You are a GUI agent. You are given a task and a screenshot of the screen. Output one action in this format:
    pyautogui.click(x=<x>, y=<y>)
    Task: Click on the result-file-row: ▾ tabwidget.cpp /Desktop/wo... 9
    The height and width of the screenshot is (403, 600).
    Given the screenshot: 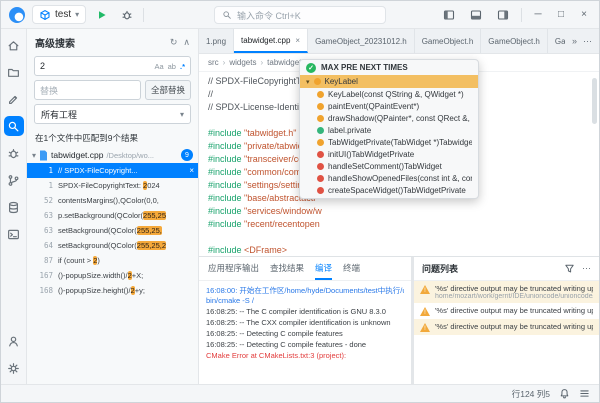 What is the action you would take?
    pyautogui.click(x=112, y=155)
    